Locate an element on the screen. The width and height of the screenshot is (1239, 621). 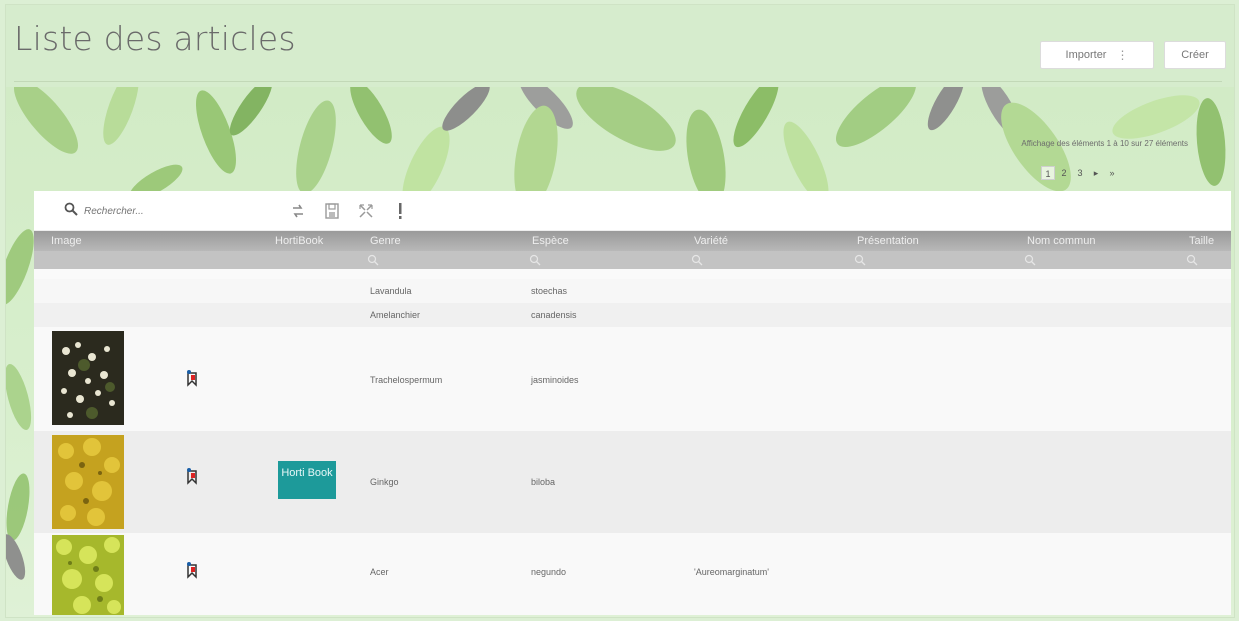
expand-icon is located at coordinates (366, 211).